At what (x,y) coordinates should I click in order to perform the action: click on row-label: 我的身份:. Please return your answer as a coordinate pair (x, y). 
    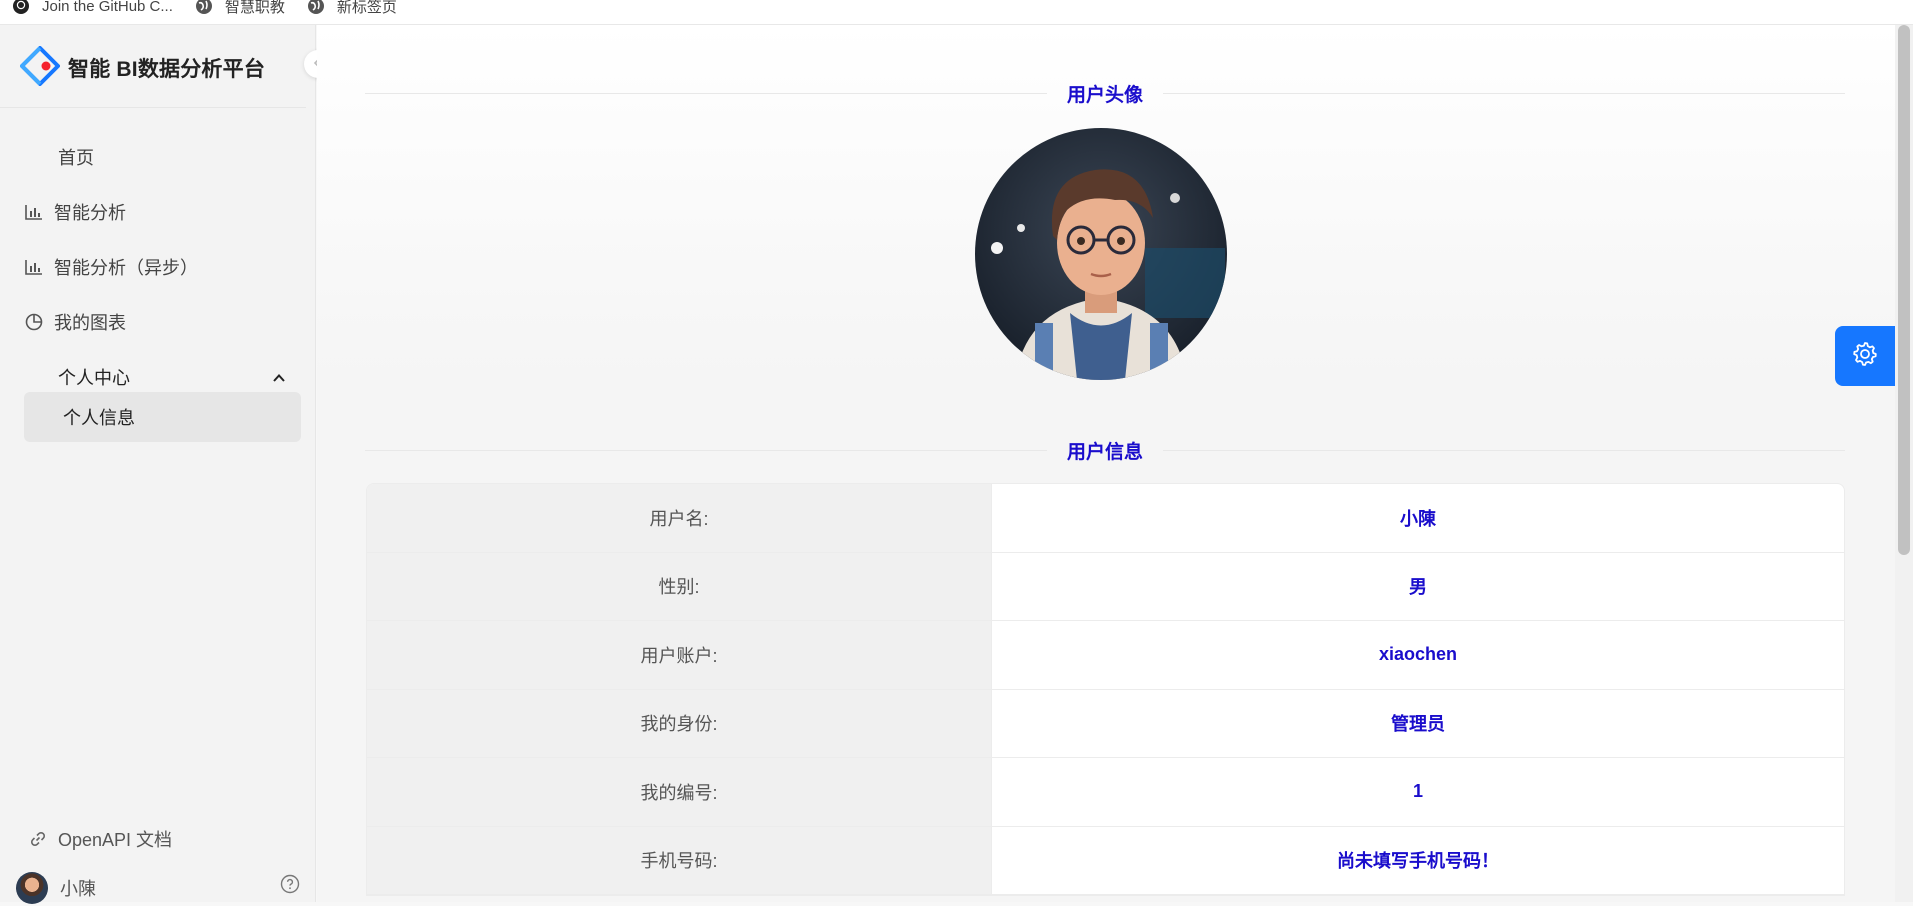
    Looking at the image, I should click on (679, 723).